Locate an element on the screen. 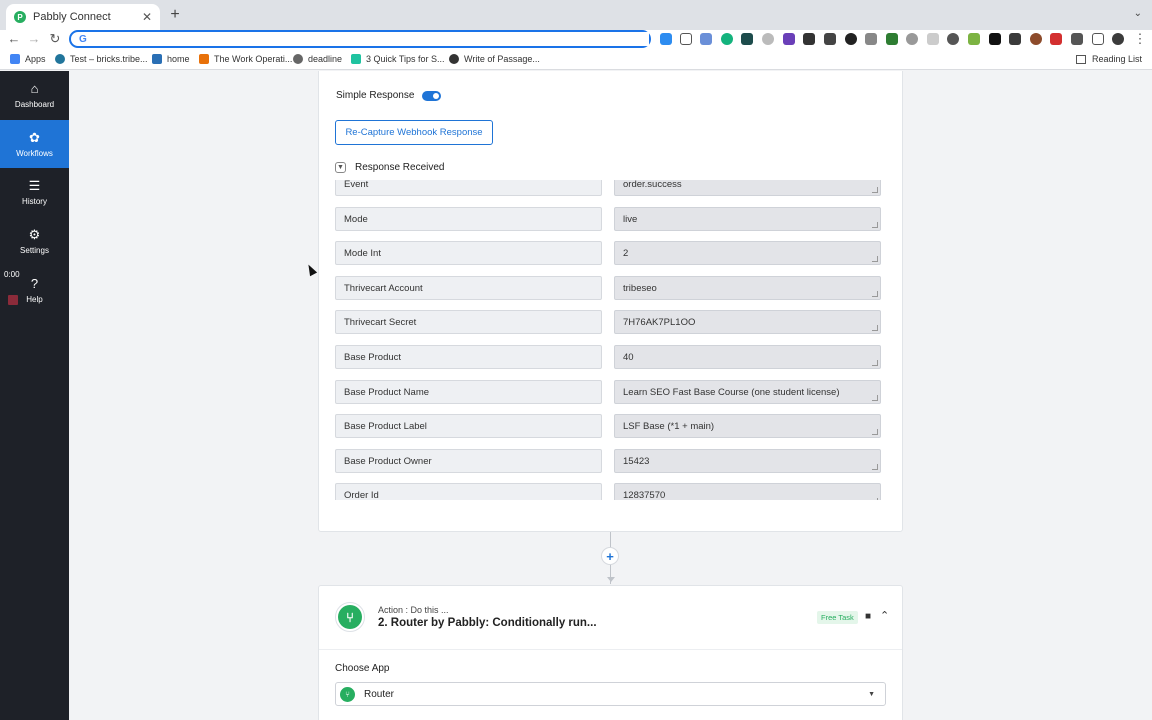 The width and height of the screenshot is (1152, 720). simple-response-label: Simple Response is located at coordinates (375, 95).